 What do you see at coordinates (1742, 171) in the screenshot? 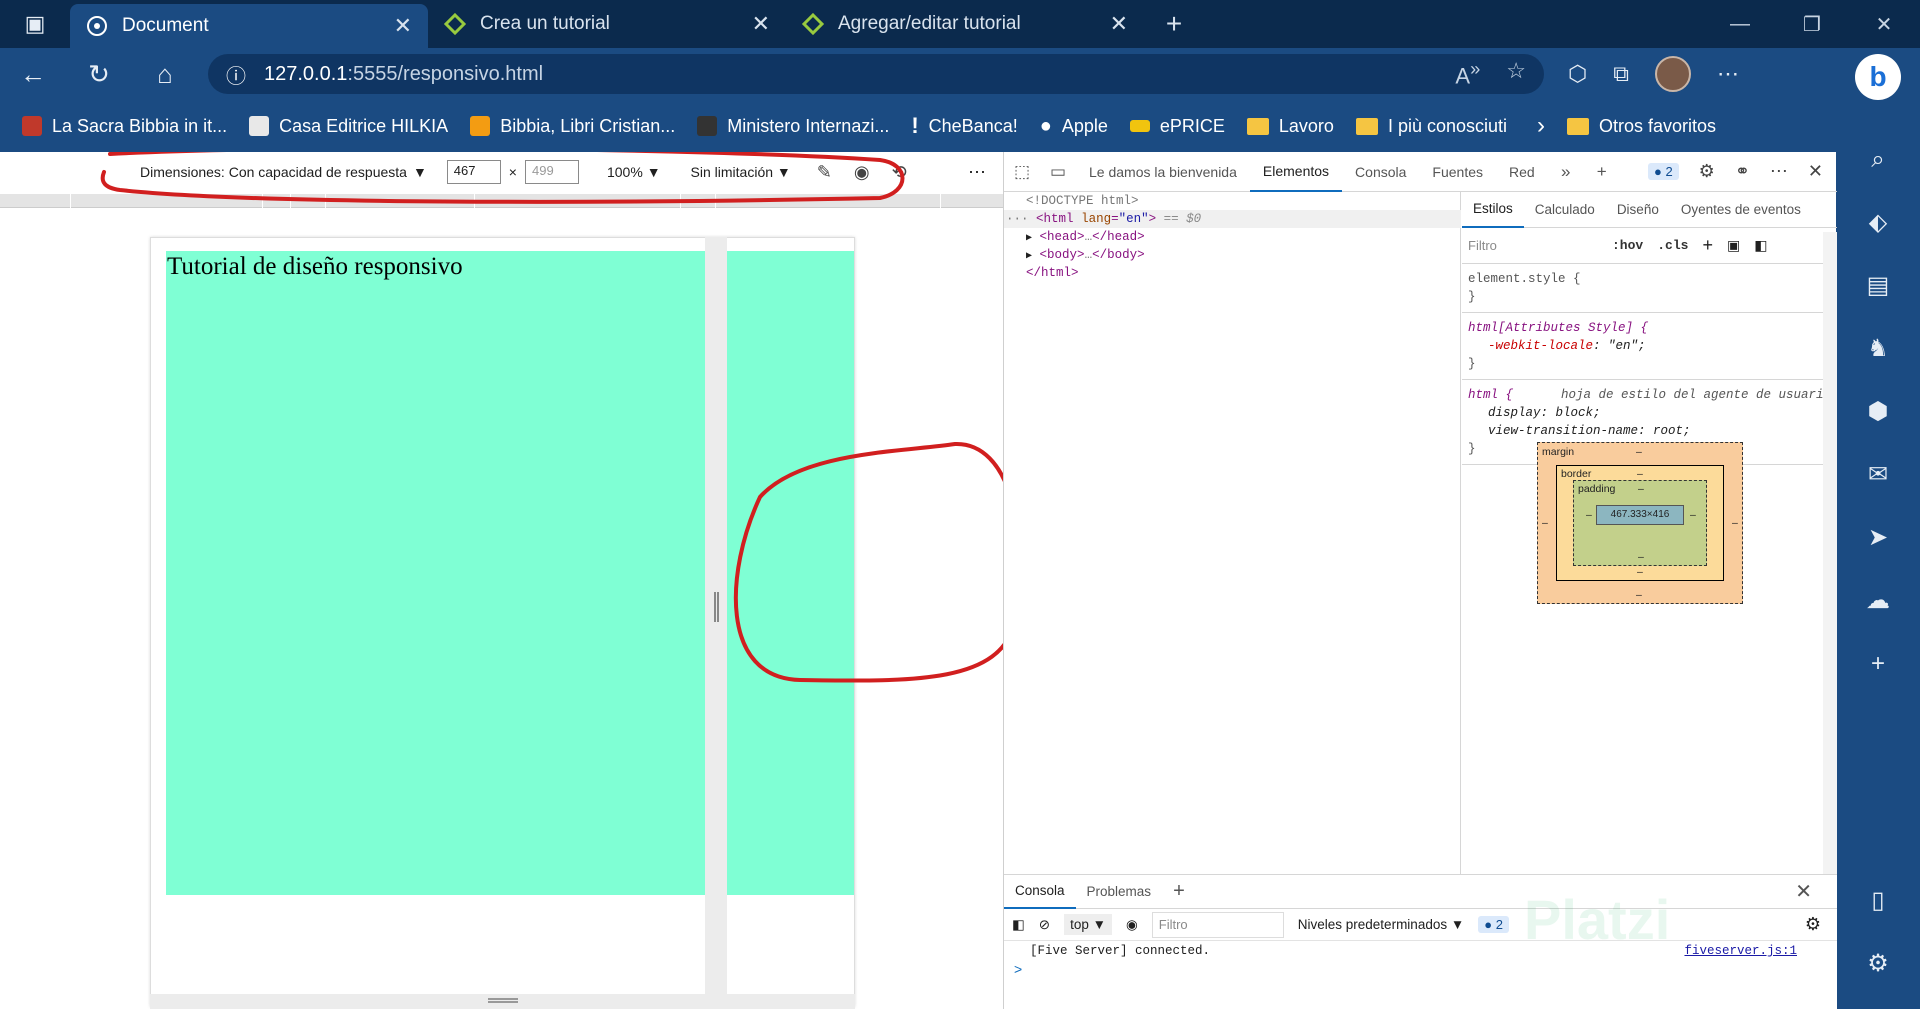
I see `customize-icon: ⚭` at bounding box center [1742, 171].